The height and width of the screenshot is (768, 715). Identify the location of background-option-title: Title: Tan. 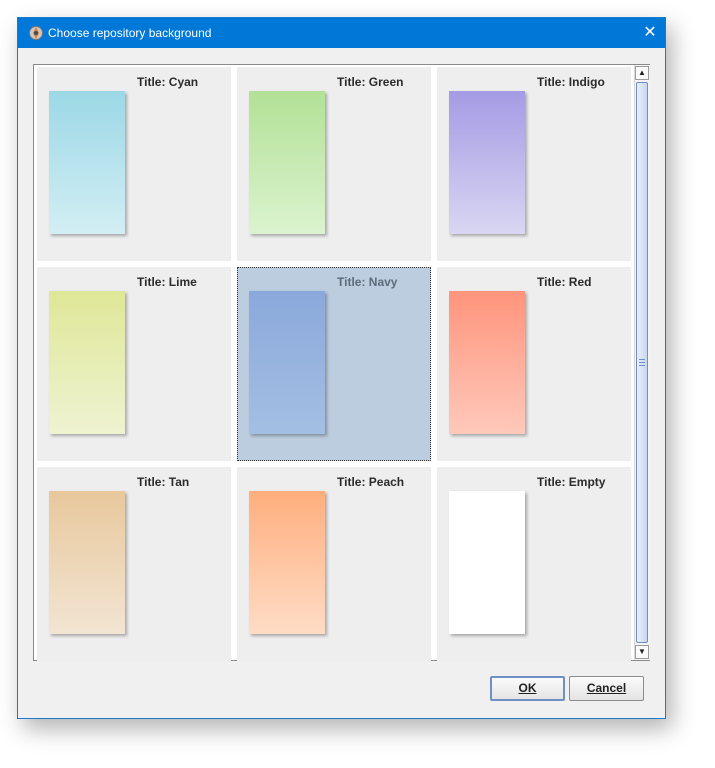
(163, 482).